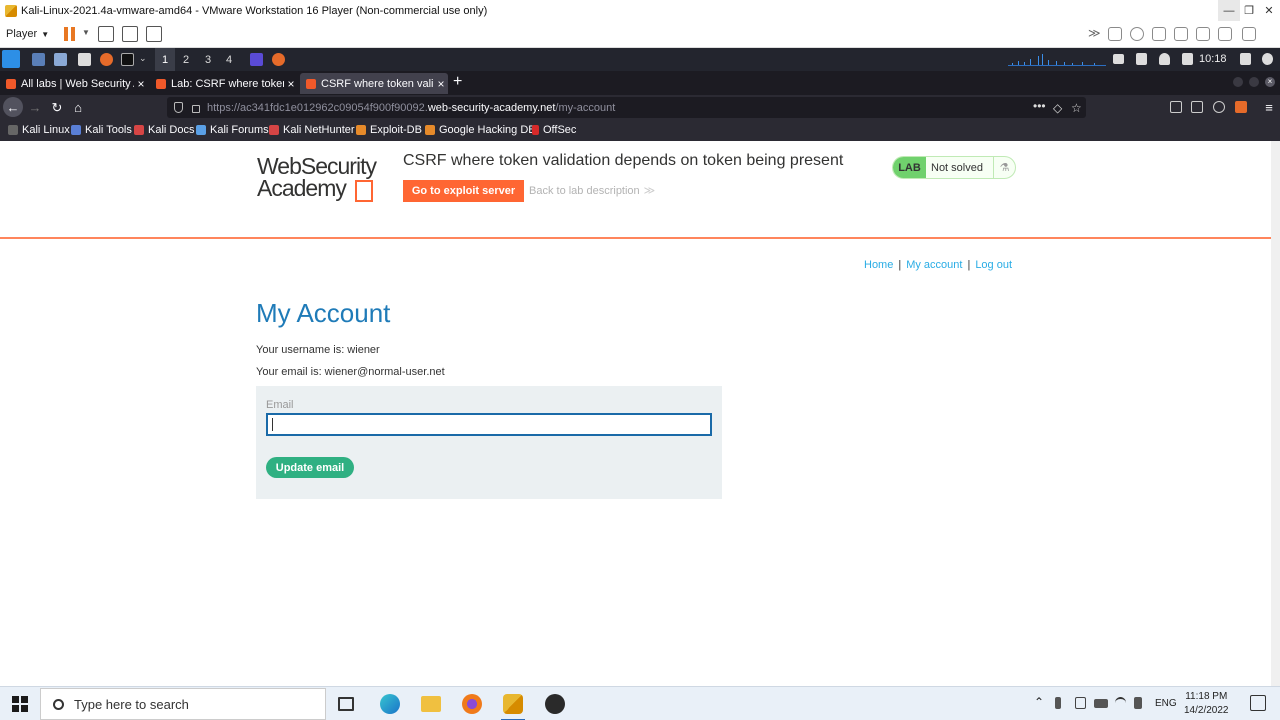 The height and width of the screenshot is (720, 1280). Describe the element at coordinates (208, 59) in the screenshot. I see `workspace-3: 3` at that location.